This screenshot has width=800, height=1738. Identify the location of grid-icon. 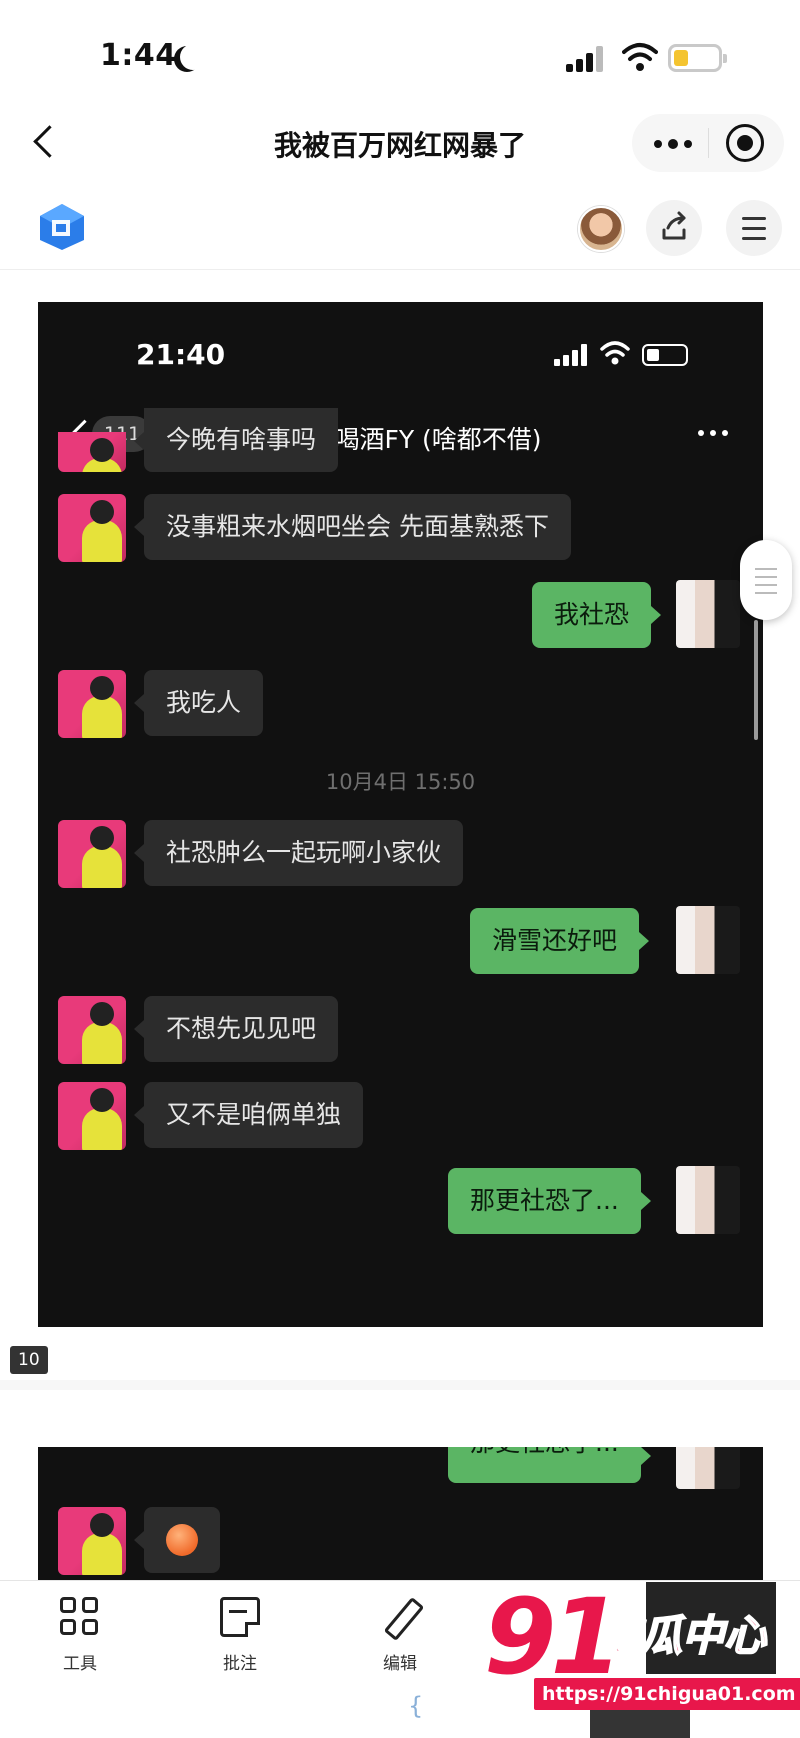
(80, 1617).